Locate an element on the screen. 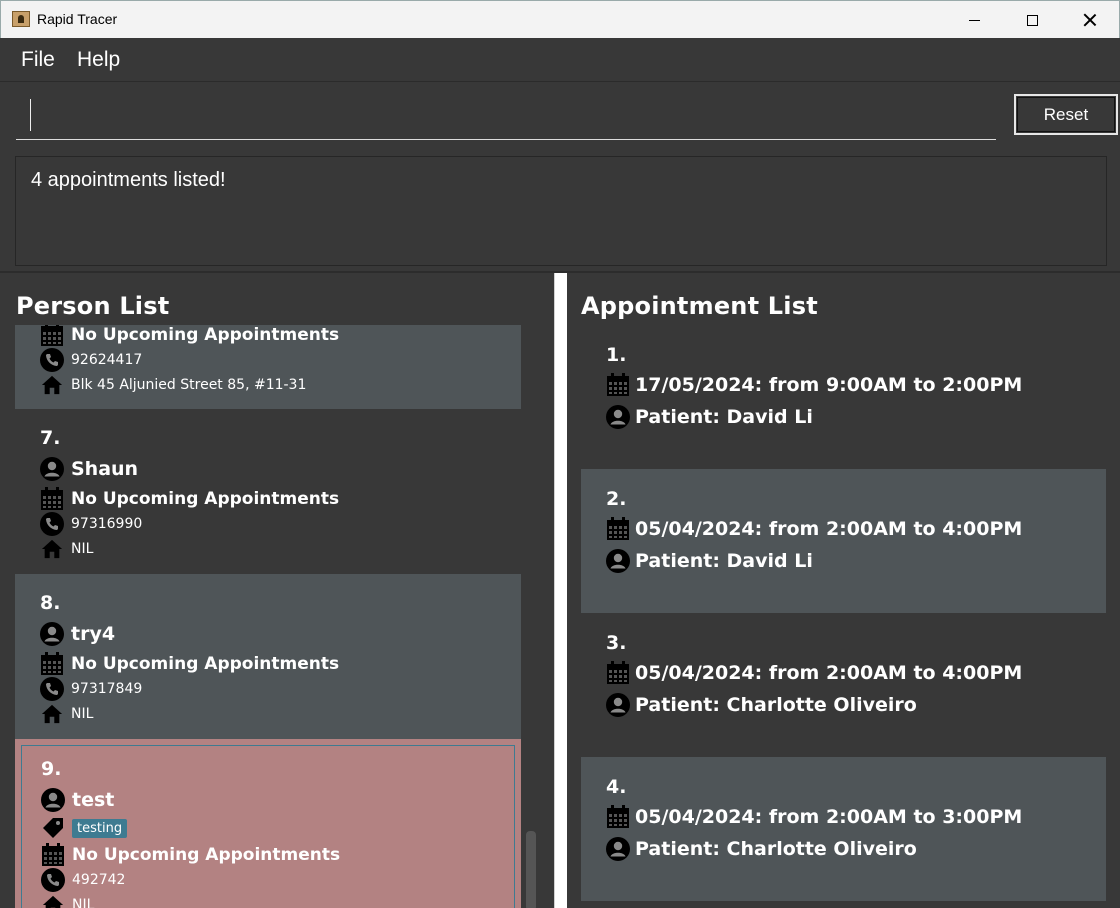 The height and width of the screenshot is (908, 1120). split-pane-divider is located at coordinates (560, 590).